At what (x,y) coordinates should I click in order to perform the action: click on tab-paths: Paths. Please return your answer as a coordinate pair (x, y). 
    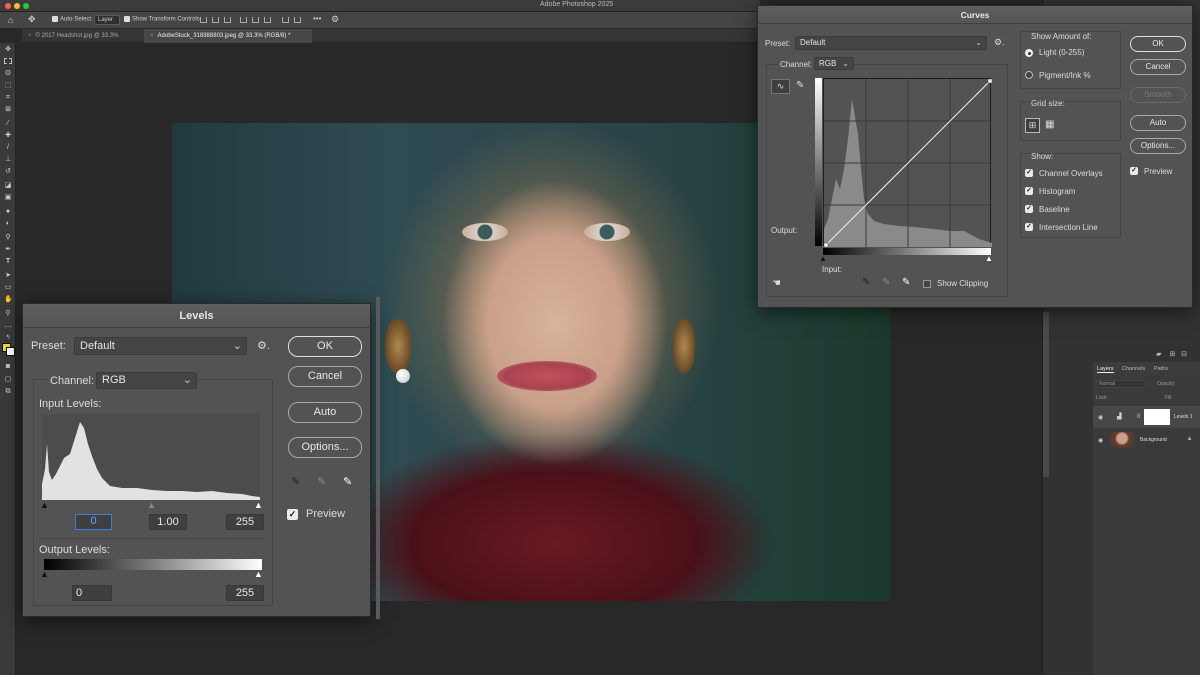
    Looking at the image, I should click on (1161, 369).